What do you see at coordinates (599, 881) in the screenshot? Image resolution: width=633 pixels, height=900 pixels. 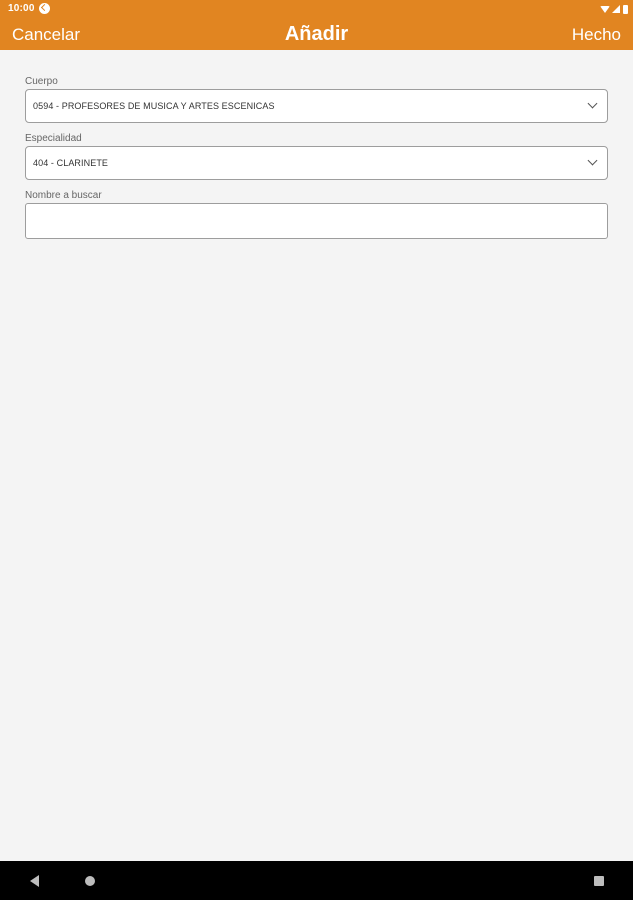 I see `recents-icon` at bounding box center [599, 881].